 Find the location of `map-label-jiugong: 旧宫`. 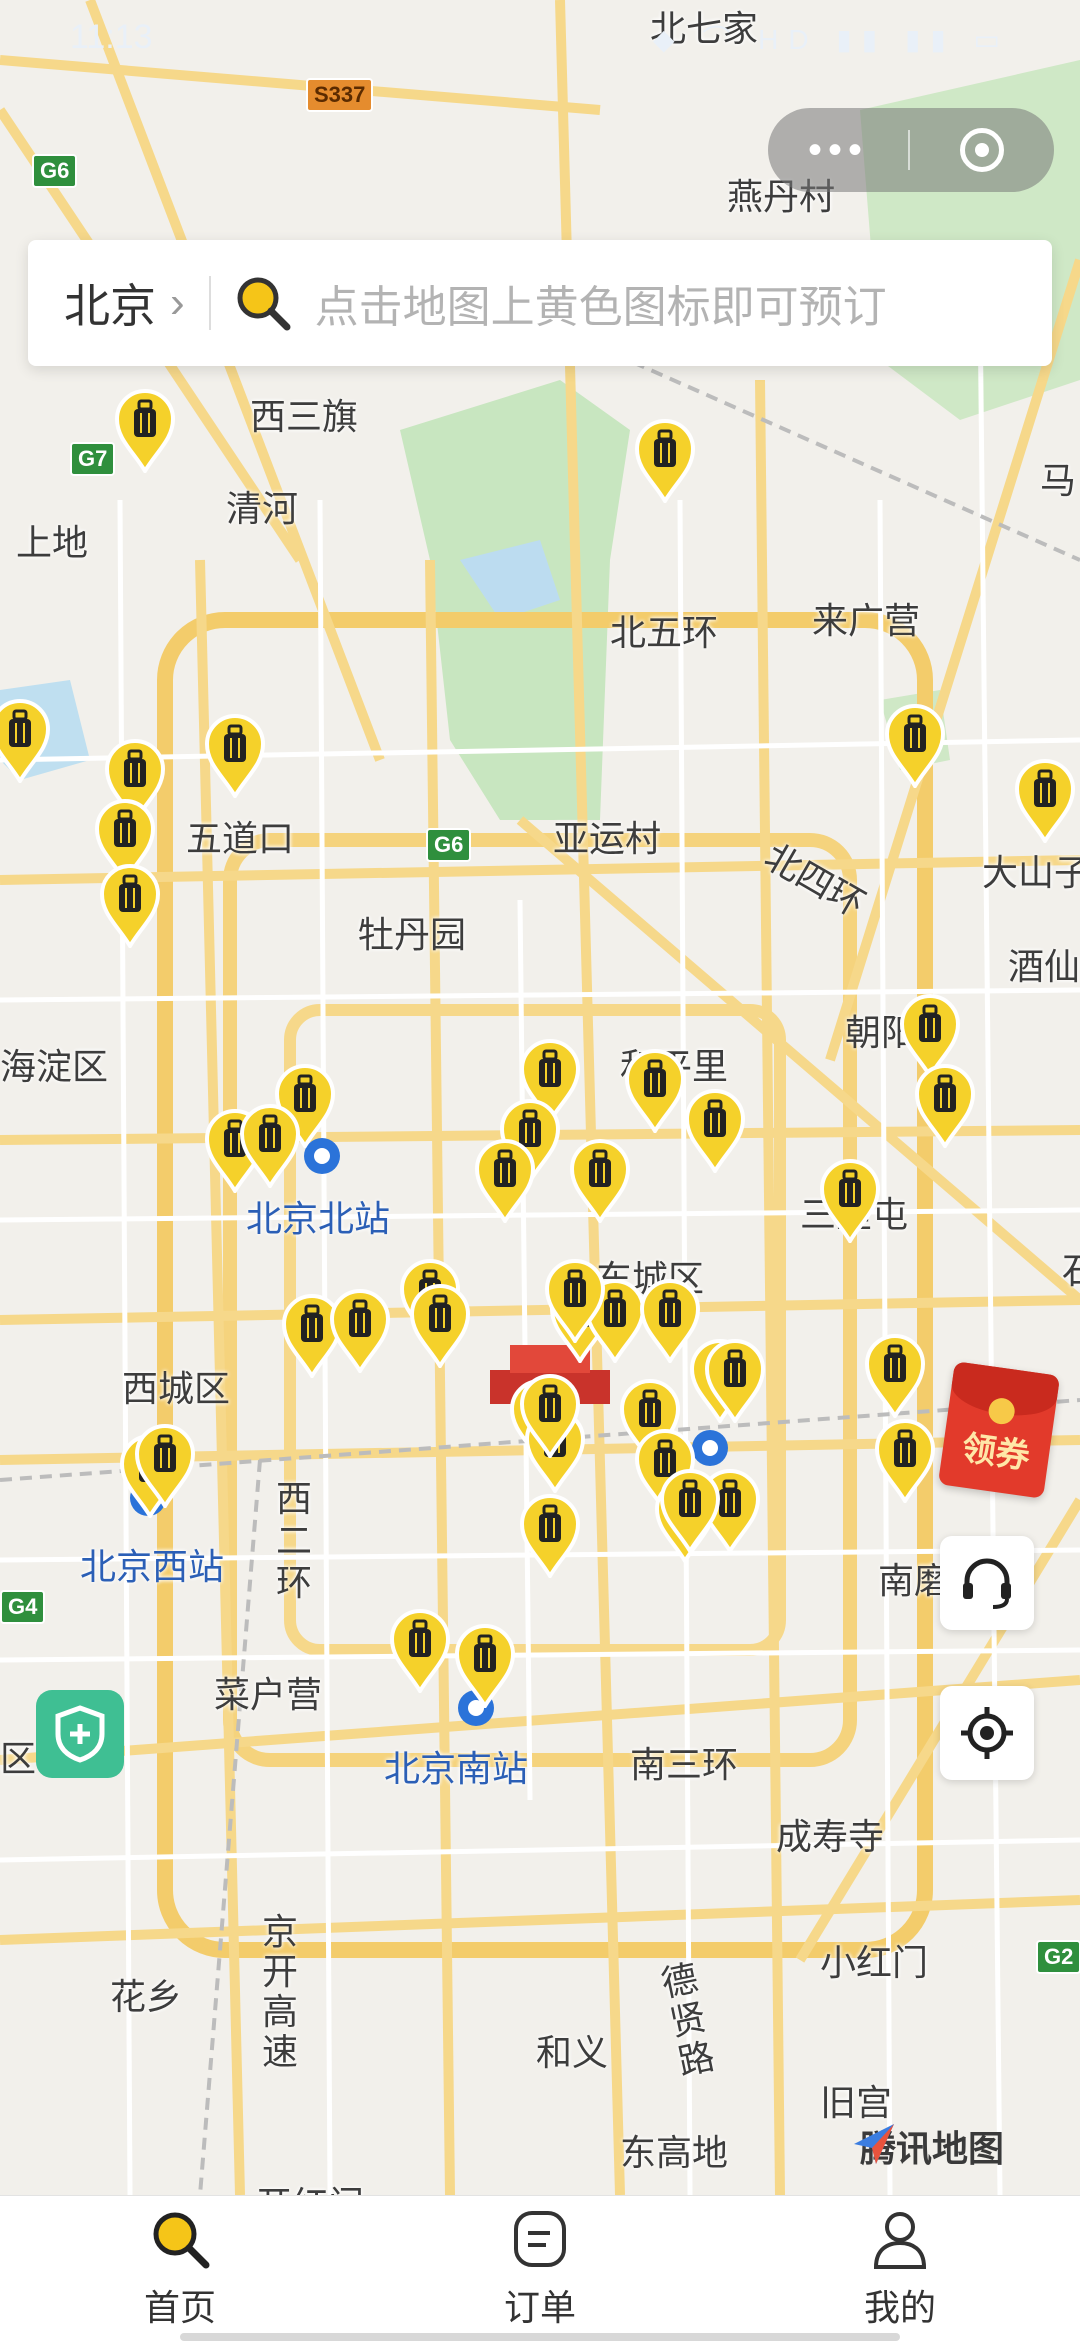

map-label-jiugong: 旧宫 is located at coordinates (856, 2102).